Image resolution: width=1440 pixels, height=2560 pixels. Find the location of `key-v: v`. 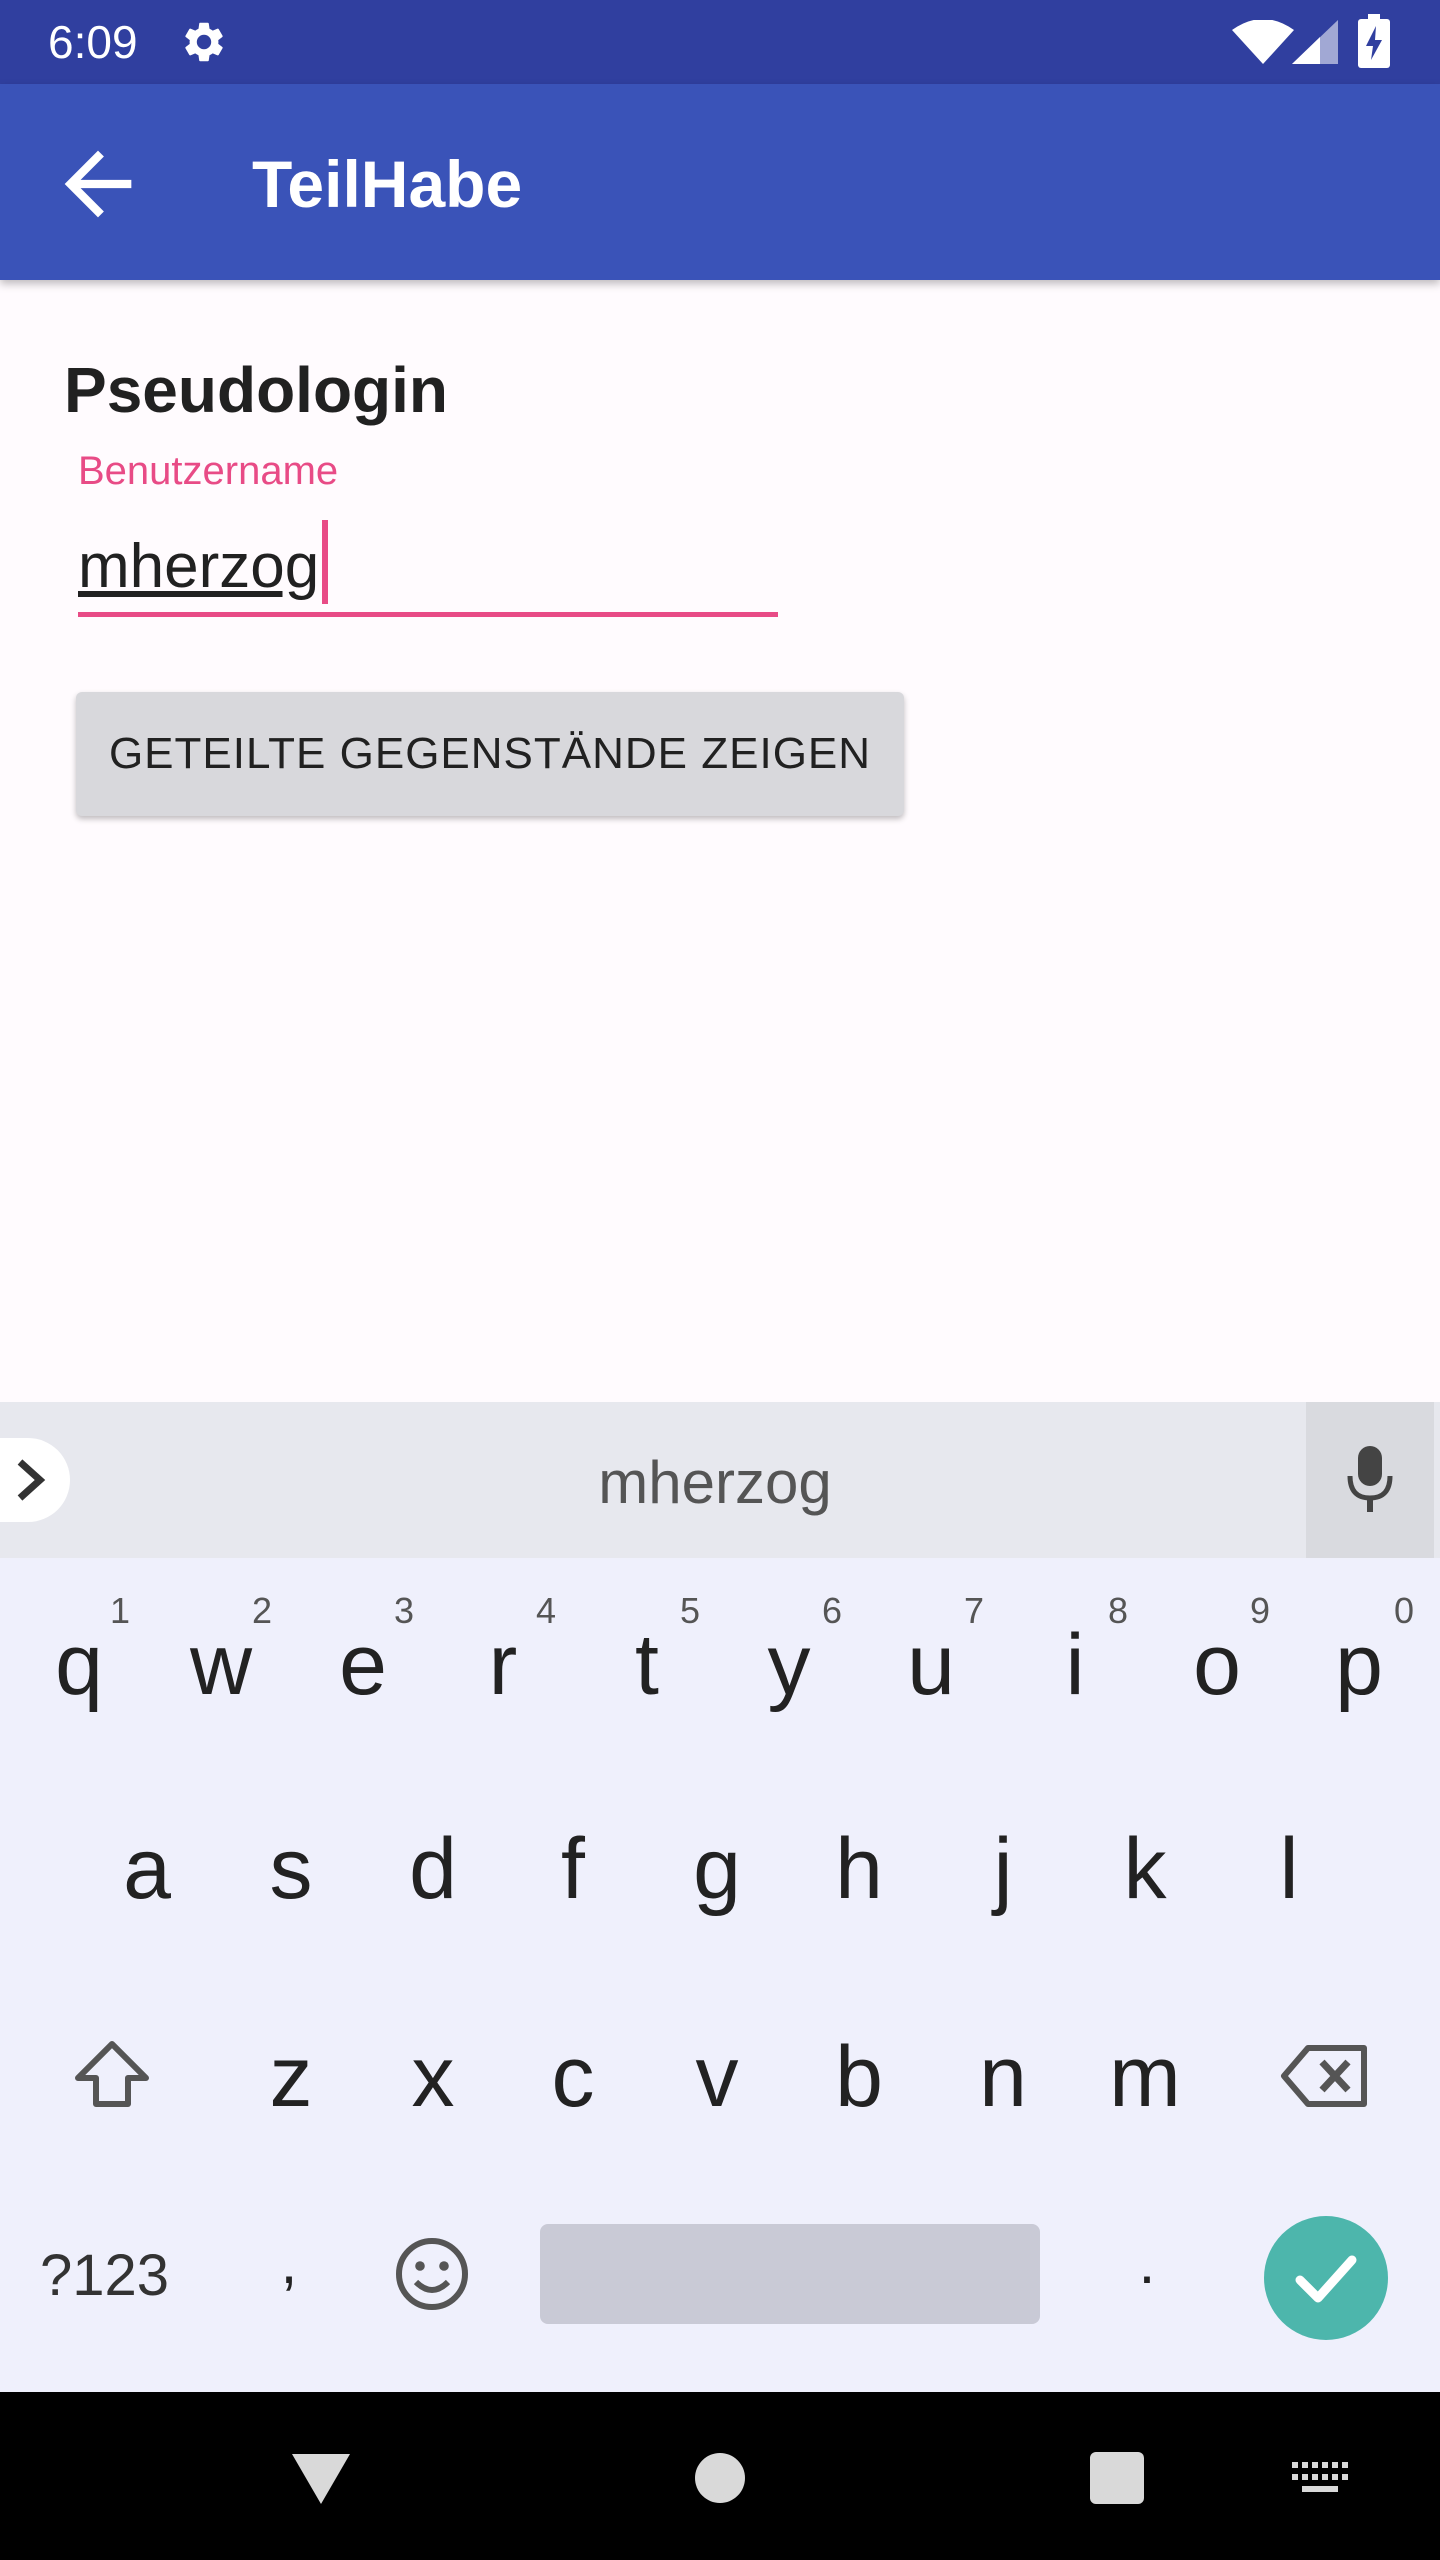

key-v: v is located at coordinates (717, 2077).